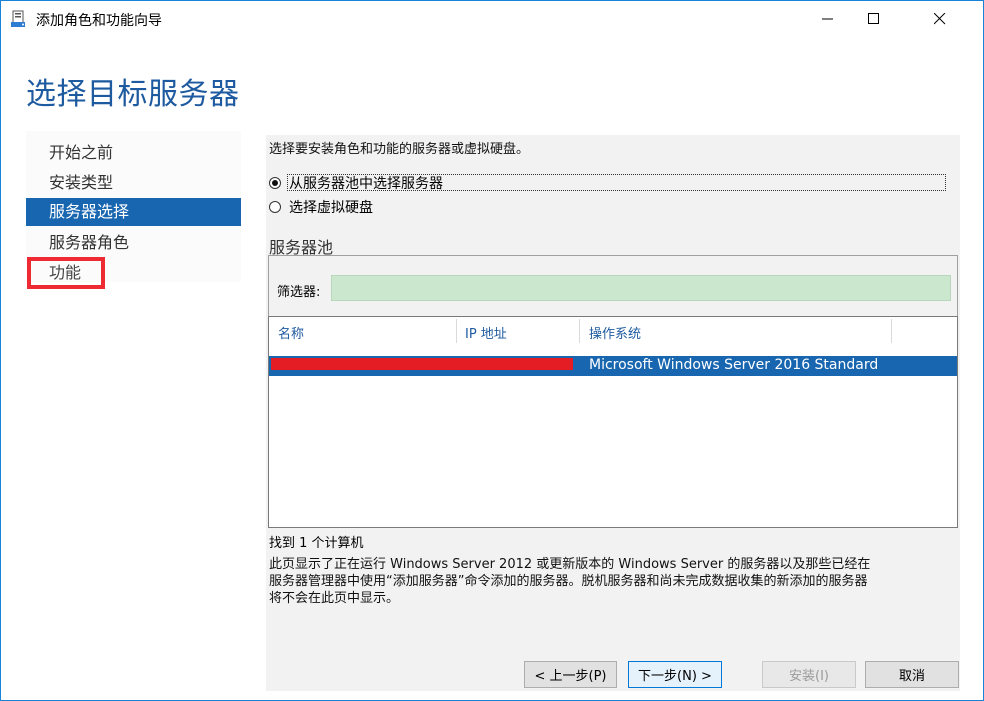 Image resolution: width=984 pixels, height=701 pixels. What do you see at coordinates (275, 207) in the screenshot?
I see `radio-unchecked-icon` at bounding box center [275, 207].